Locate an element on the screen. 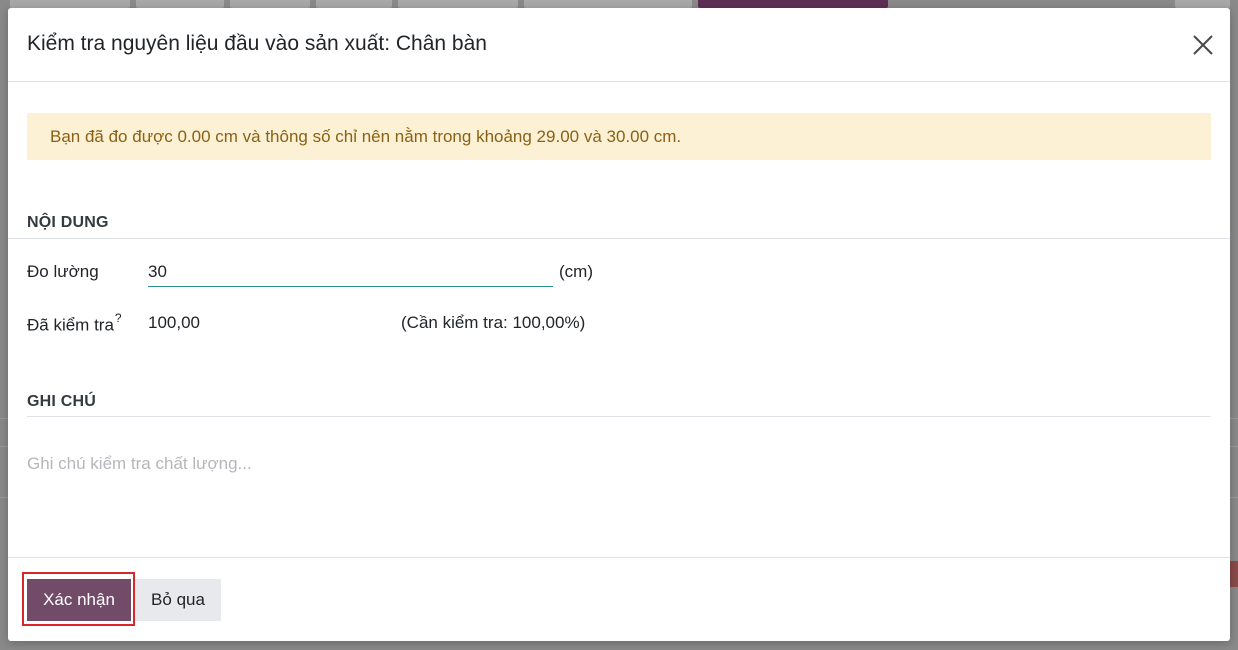 The image size is (1238, 650). notes-section-divider is located at coordinates (619, 416).